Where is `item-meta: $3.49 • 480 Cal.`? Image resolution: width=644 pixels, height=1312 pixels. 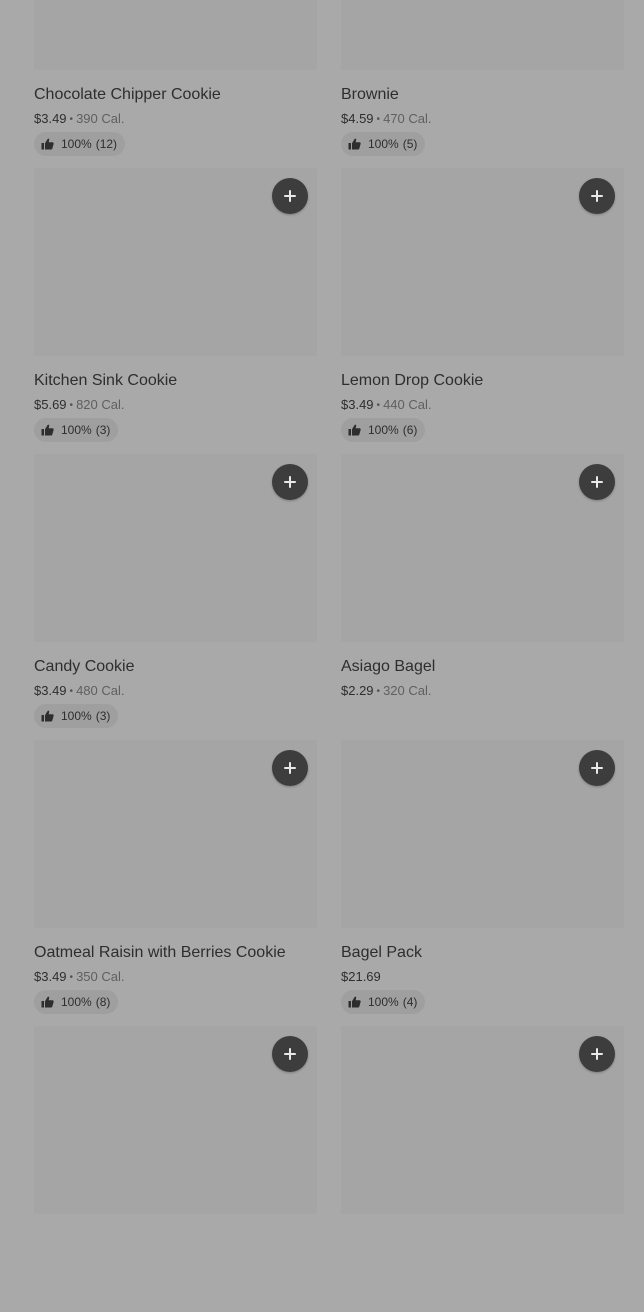
item-meta: $3.49 • 480 Cal. is located at coordinates (79, 692).